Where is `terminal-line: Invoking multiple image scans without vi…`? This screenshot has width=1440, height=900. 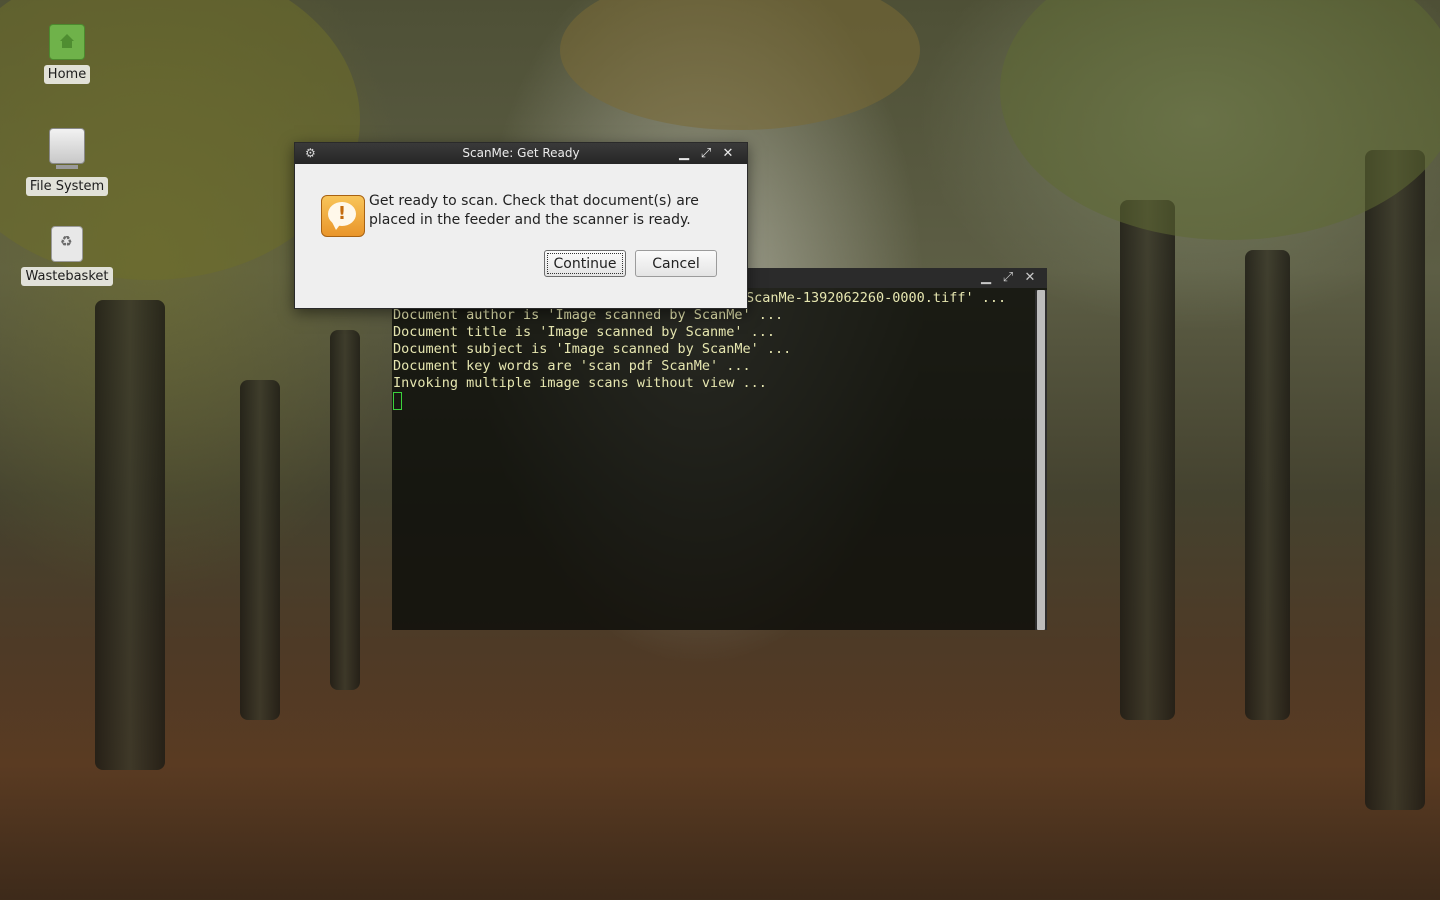
terminal-line: Invoking multiple image scans without vi… is located at coordinates (580, 383).